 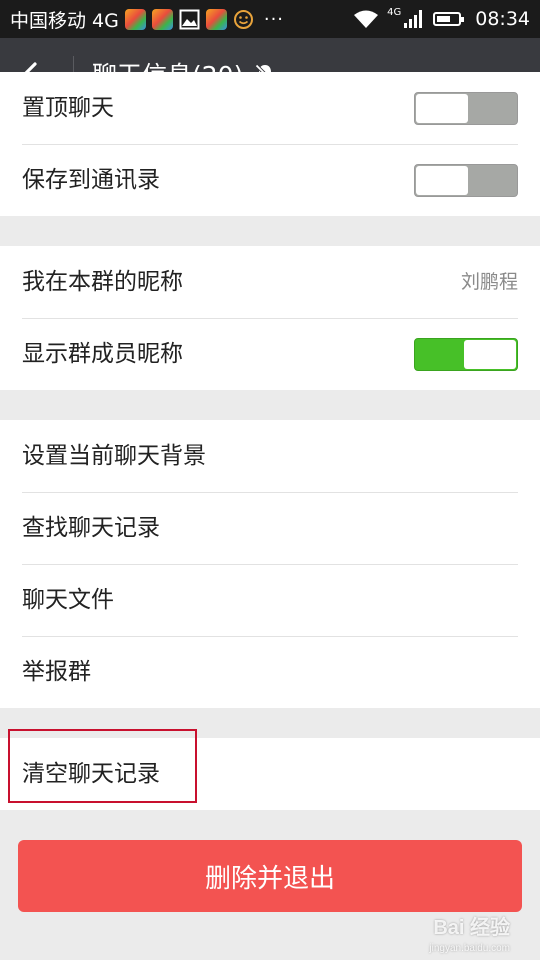 What do you see at coordinates (64, 20) in the screenshot?
I see `carrier-label: 中国移动 4G` at bounding box center [64, 20].